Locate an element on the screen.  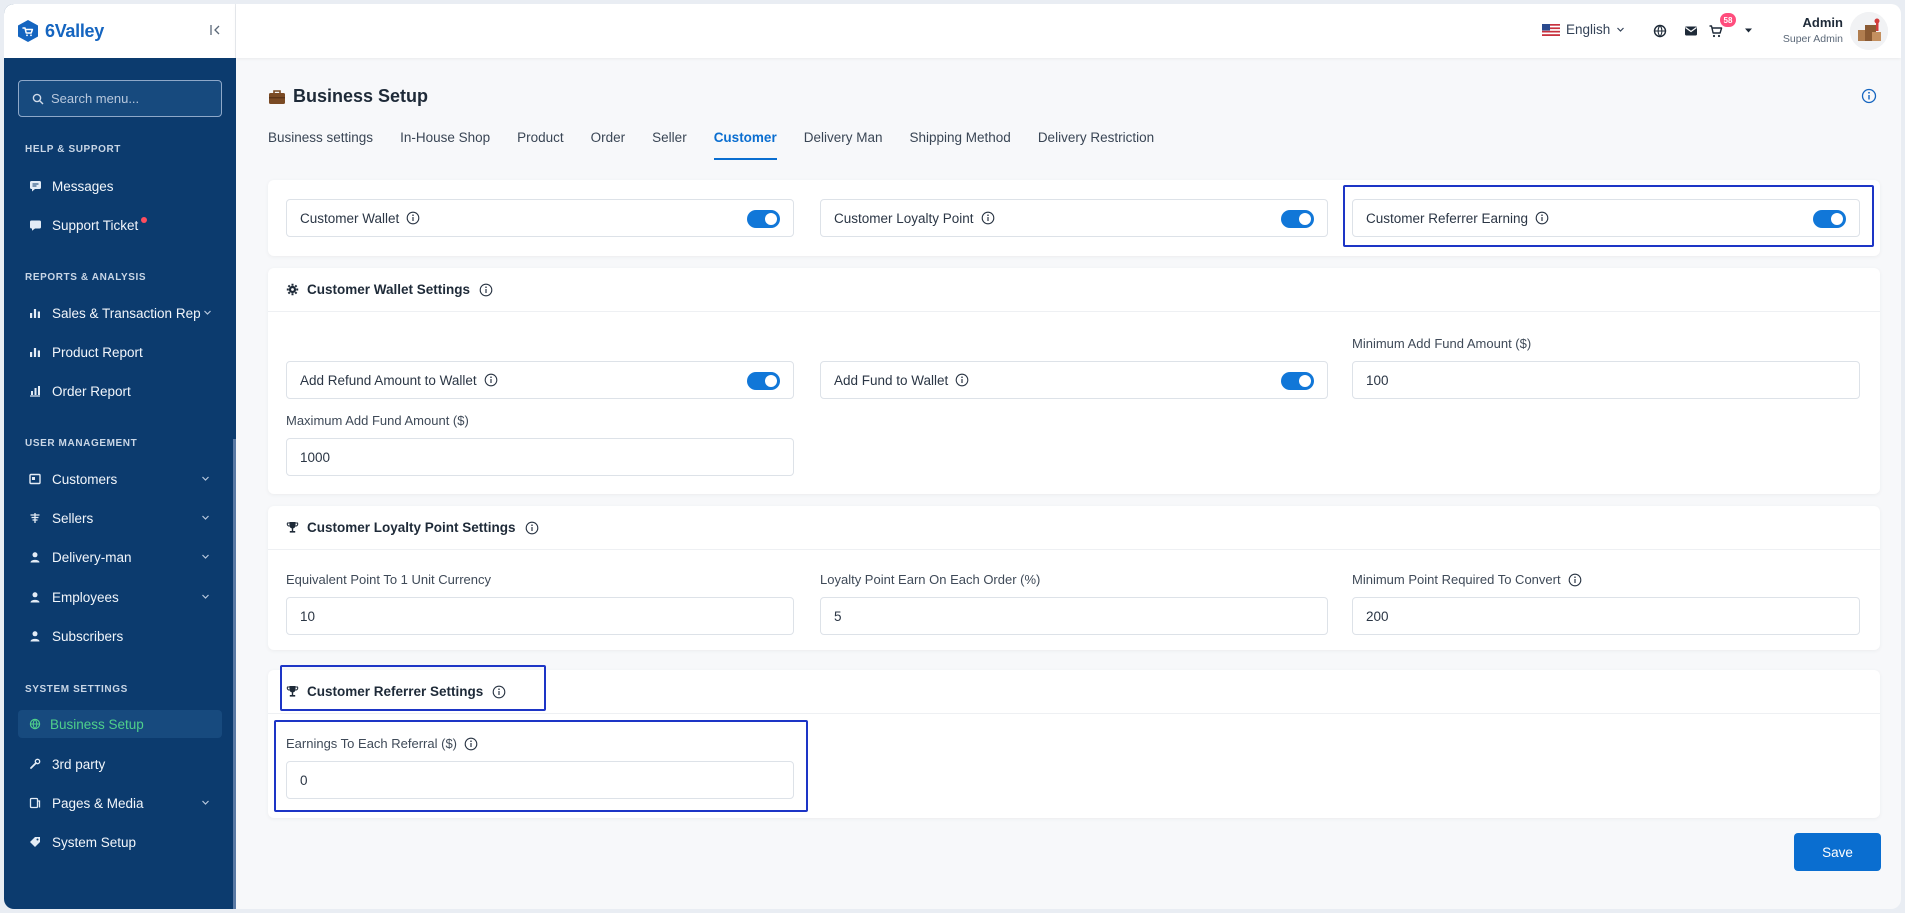
min-add-fund-input is located at coordinates (1606, 380).